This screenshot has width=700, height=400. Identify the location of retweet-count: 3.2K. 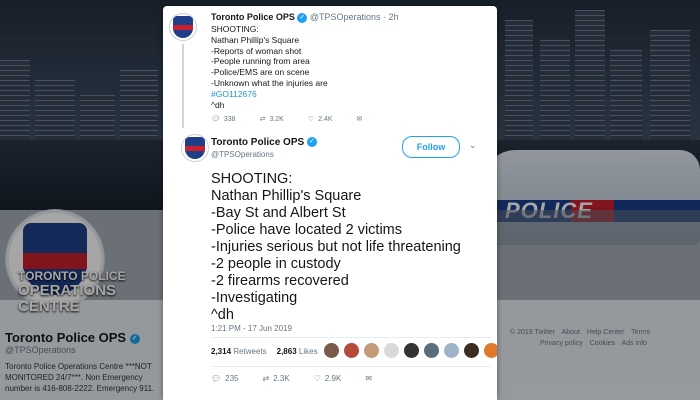
(276, 119).